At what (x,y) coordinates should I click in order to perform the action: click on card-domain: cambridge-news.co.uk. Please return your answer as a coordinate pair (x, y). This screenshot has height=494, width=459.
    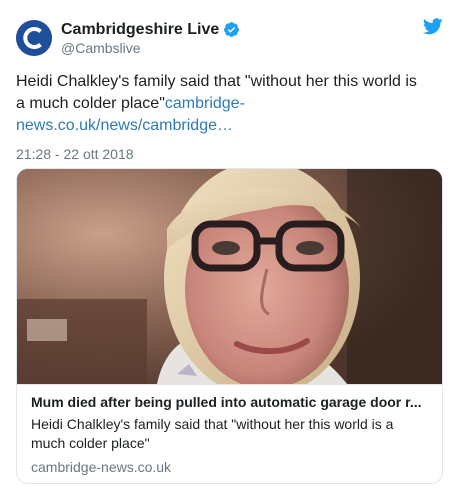
    Looking at the image, I should click on (101, 467).